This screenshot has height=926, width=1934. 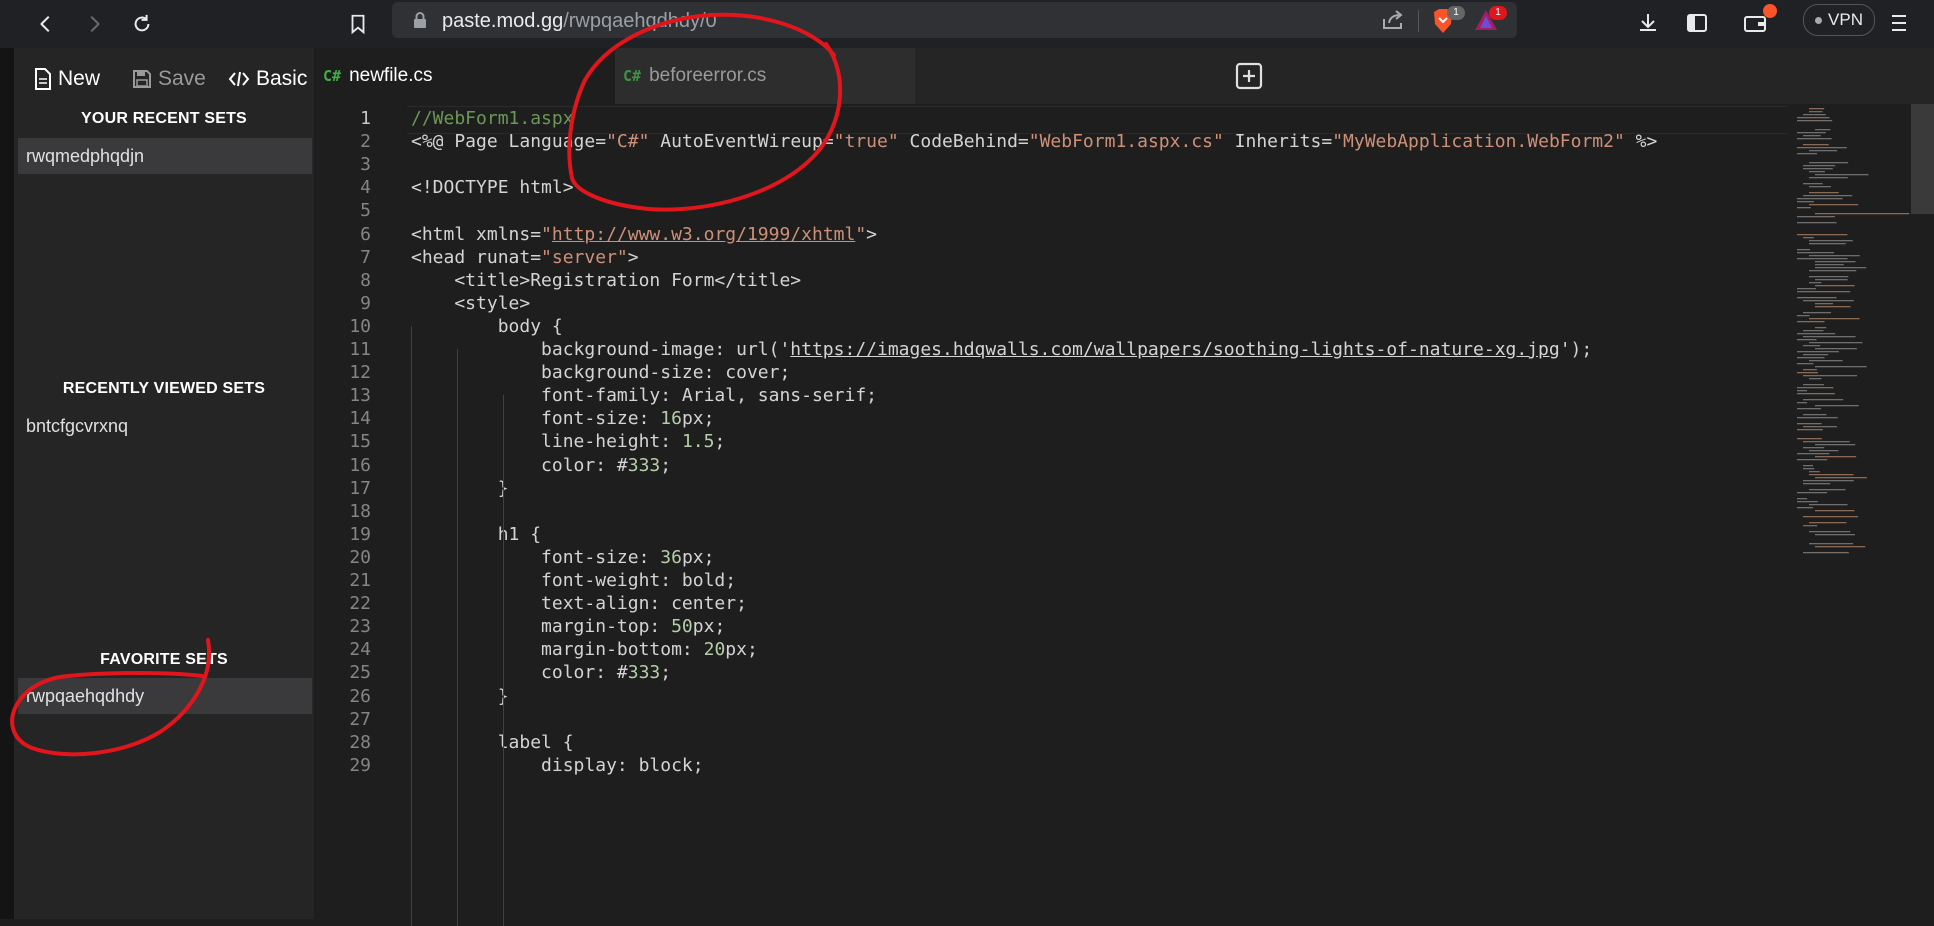 I want to click on code-token: ;, so click(x=666, y=465).